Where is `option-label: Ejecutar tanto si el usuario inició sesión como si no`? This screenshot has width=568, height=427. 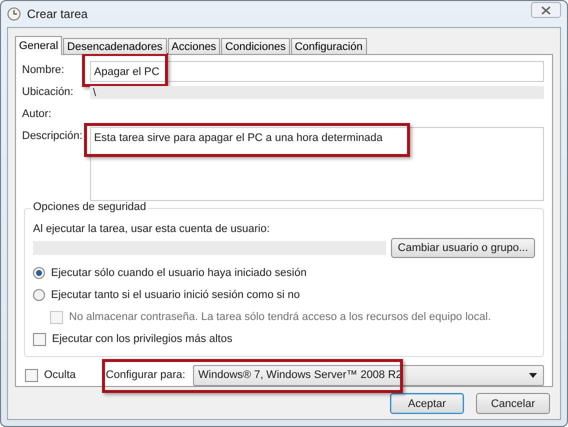 option-label: Ejecutar tanto si el usuario inició sesión como si no is located at coordinates (175, 295).